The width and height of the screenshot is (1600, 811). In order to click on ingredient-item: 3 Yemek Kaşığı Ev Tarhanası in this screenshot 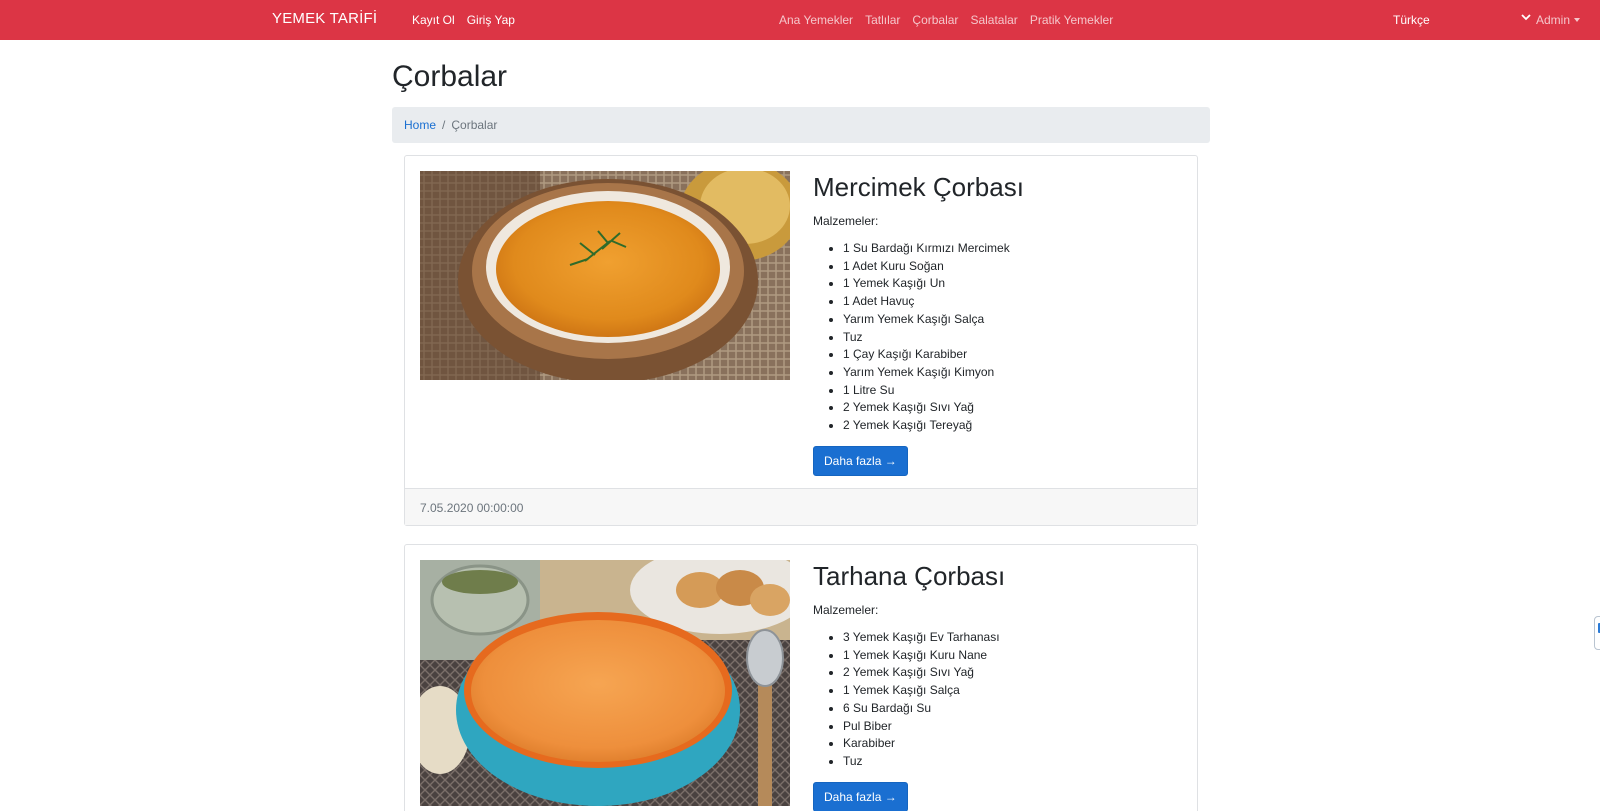, I will do `click(1013, 638)`.